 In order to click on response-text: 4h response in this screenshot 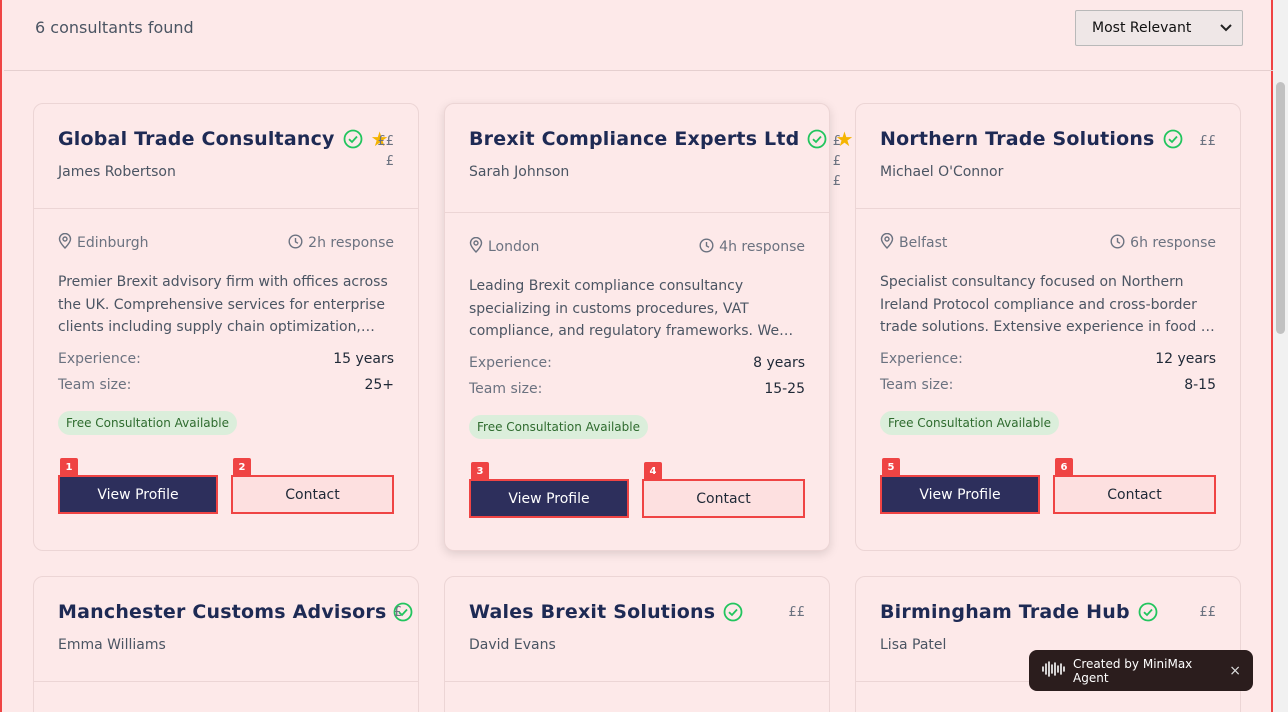, I will do `click(762, 247)`.